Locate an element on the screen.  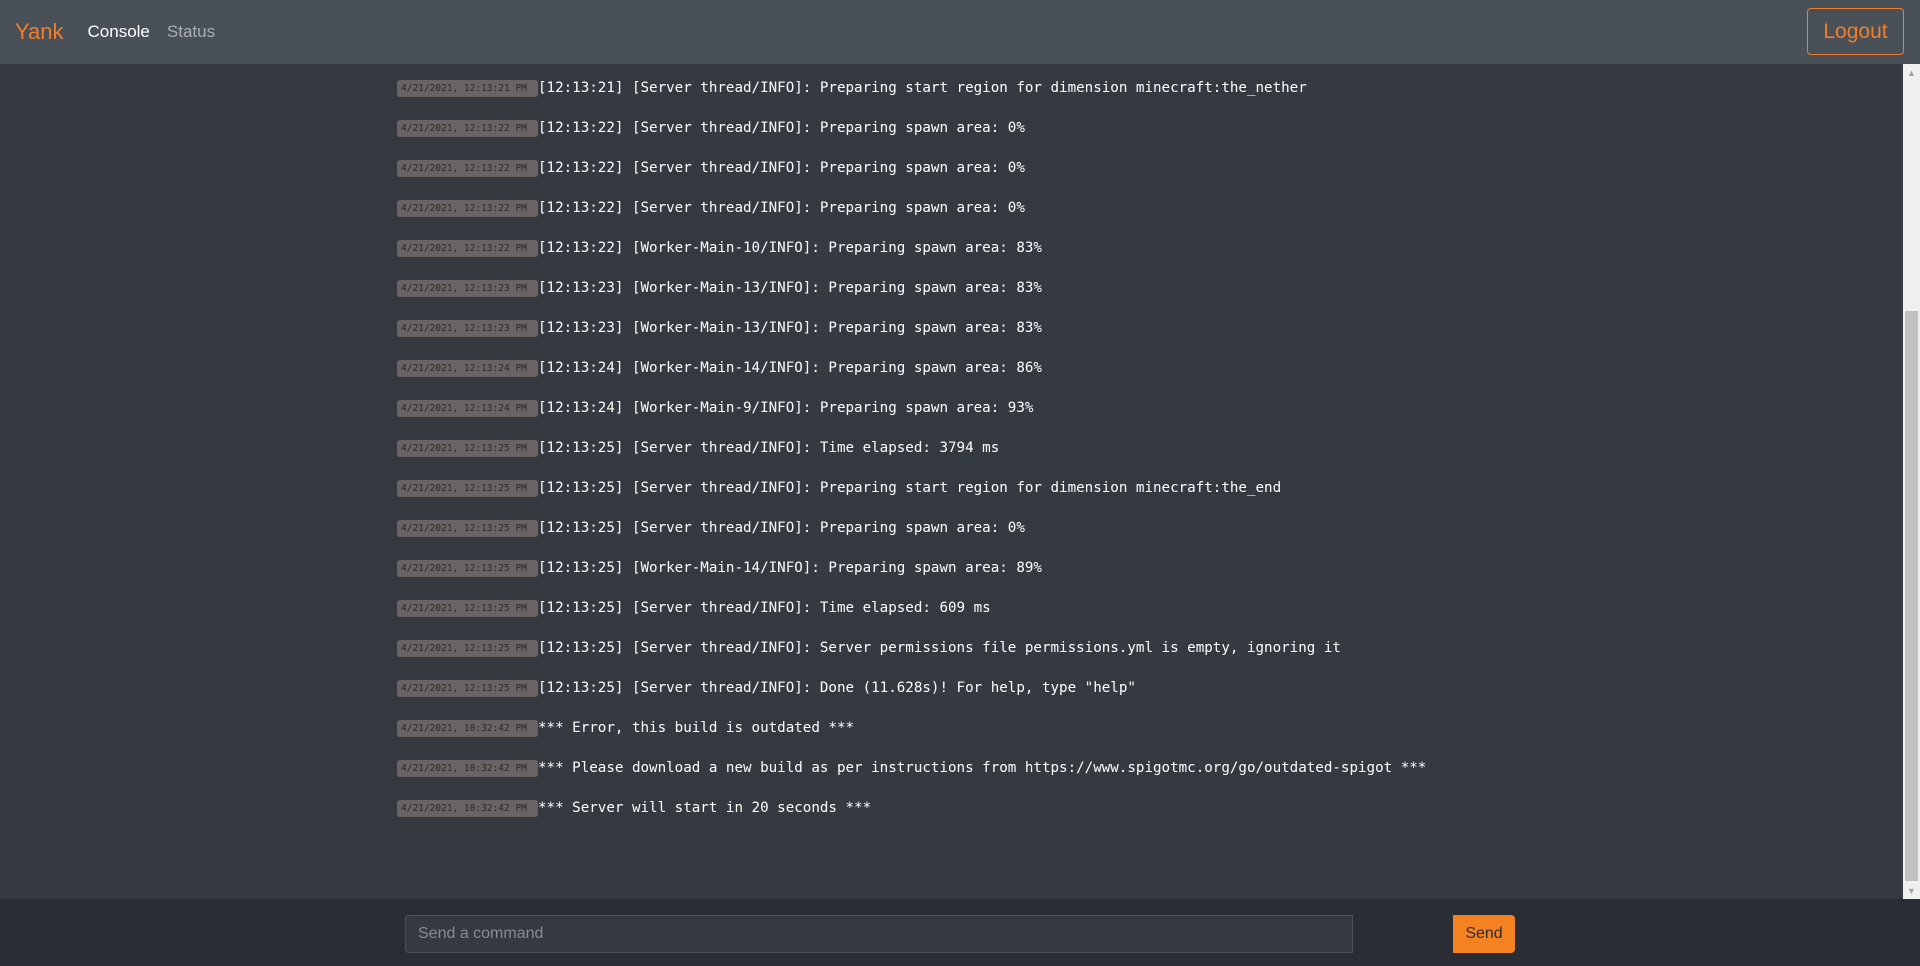
scroll-down-arrow-icon: ▼ is located at coordinates (1911, 890).